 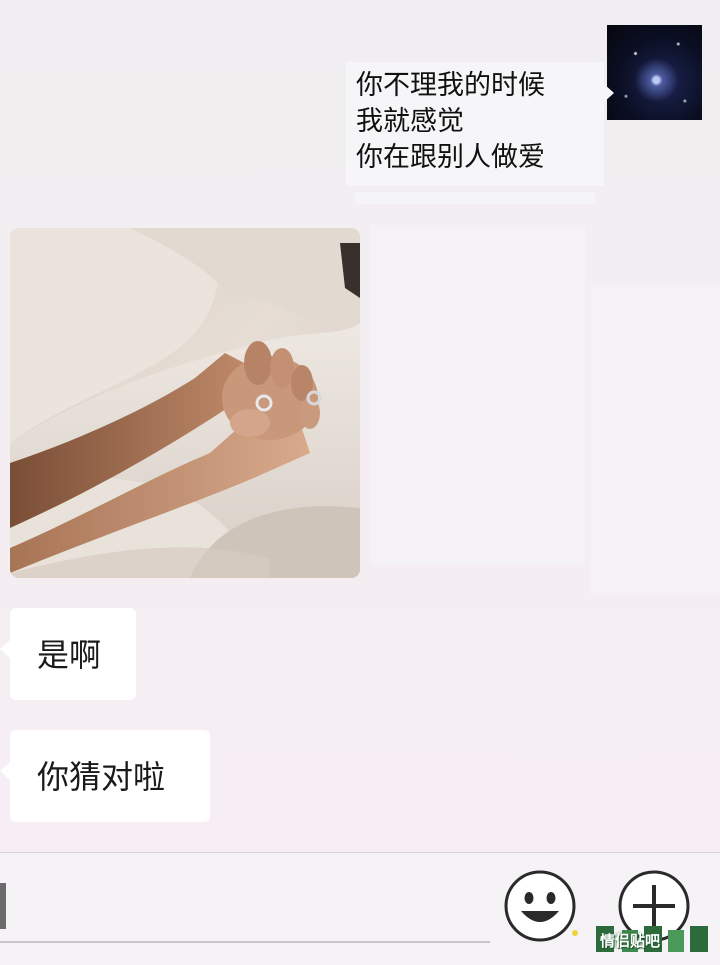 I want to click on incoming-message-bubble: 是啊, so click(x=68, y=654).